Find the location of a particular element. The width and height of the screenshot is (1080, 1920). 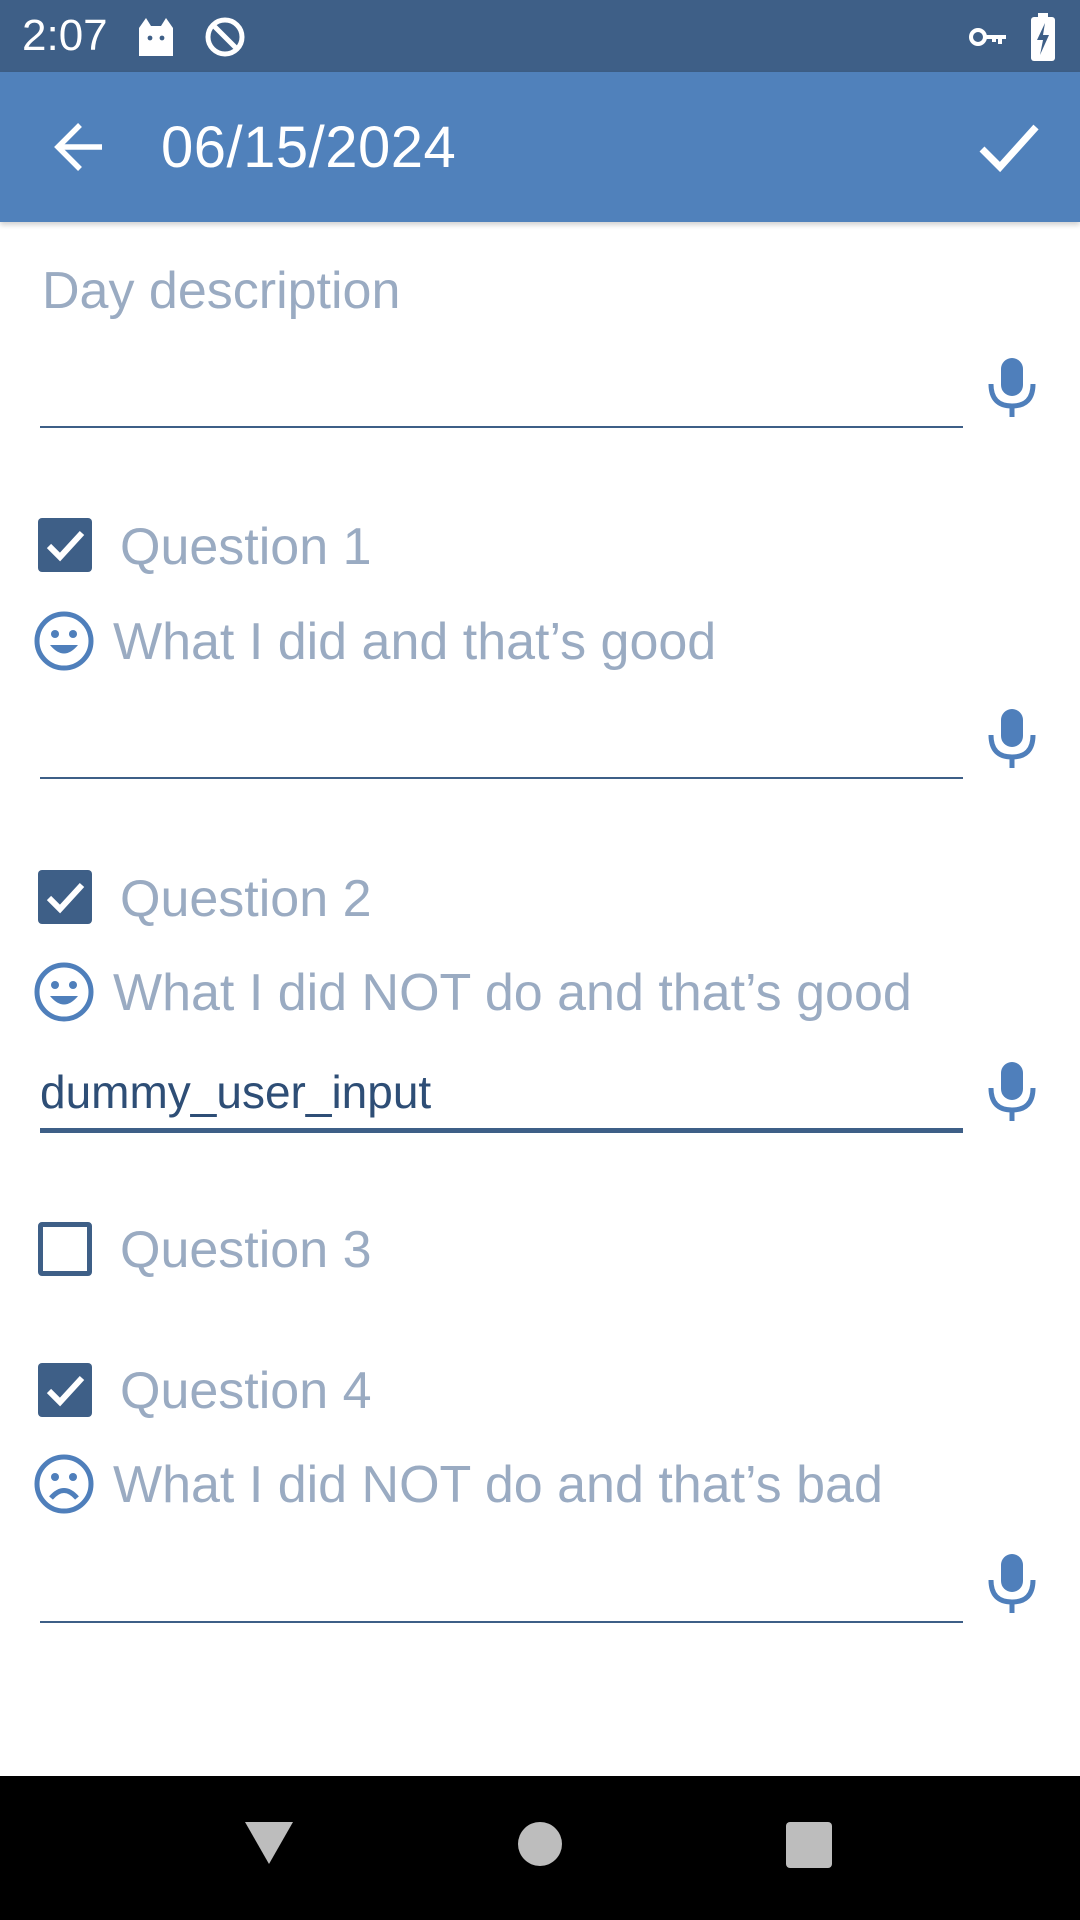

question-3-checkbox is located at coordinates (65, 1249).